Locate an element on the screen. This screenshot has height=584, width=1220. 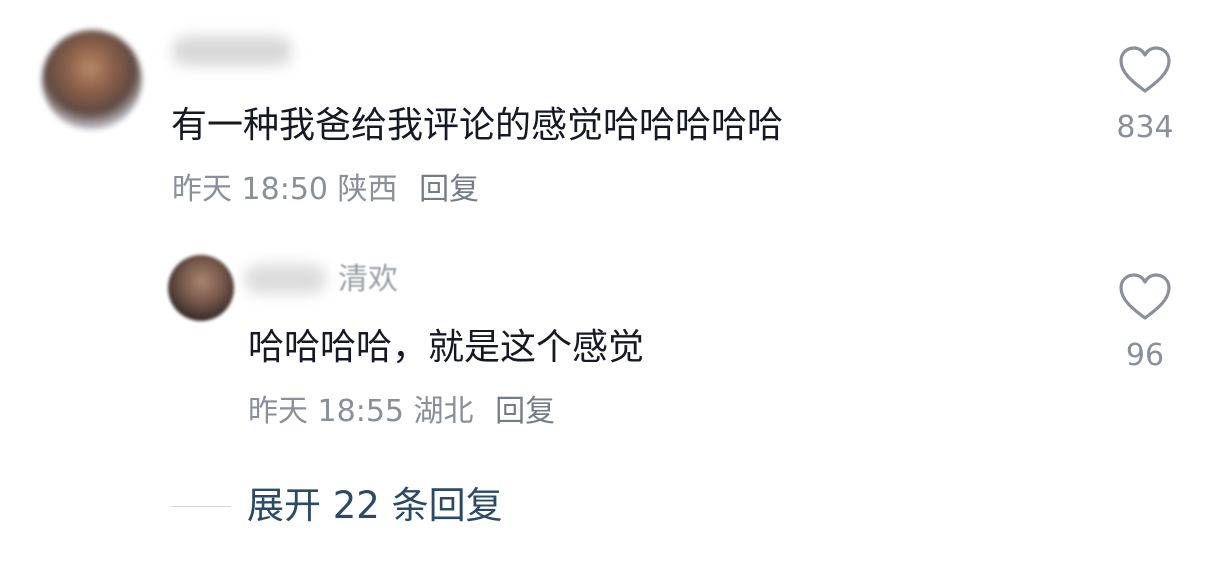
reply-username: 清欢 is located at coordinates (368, 280).